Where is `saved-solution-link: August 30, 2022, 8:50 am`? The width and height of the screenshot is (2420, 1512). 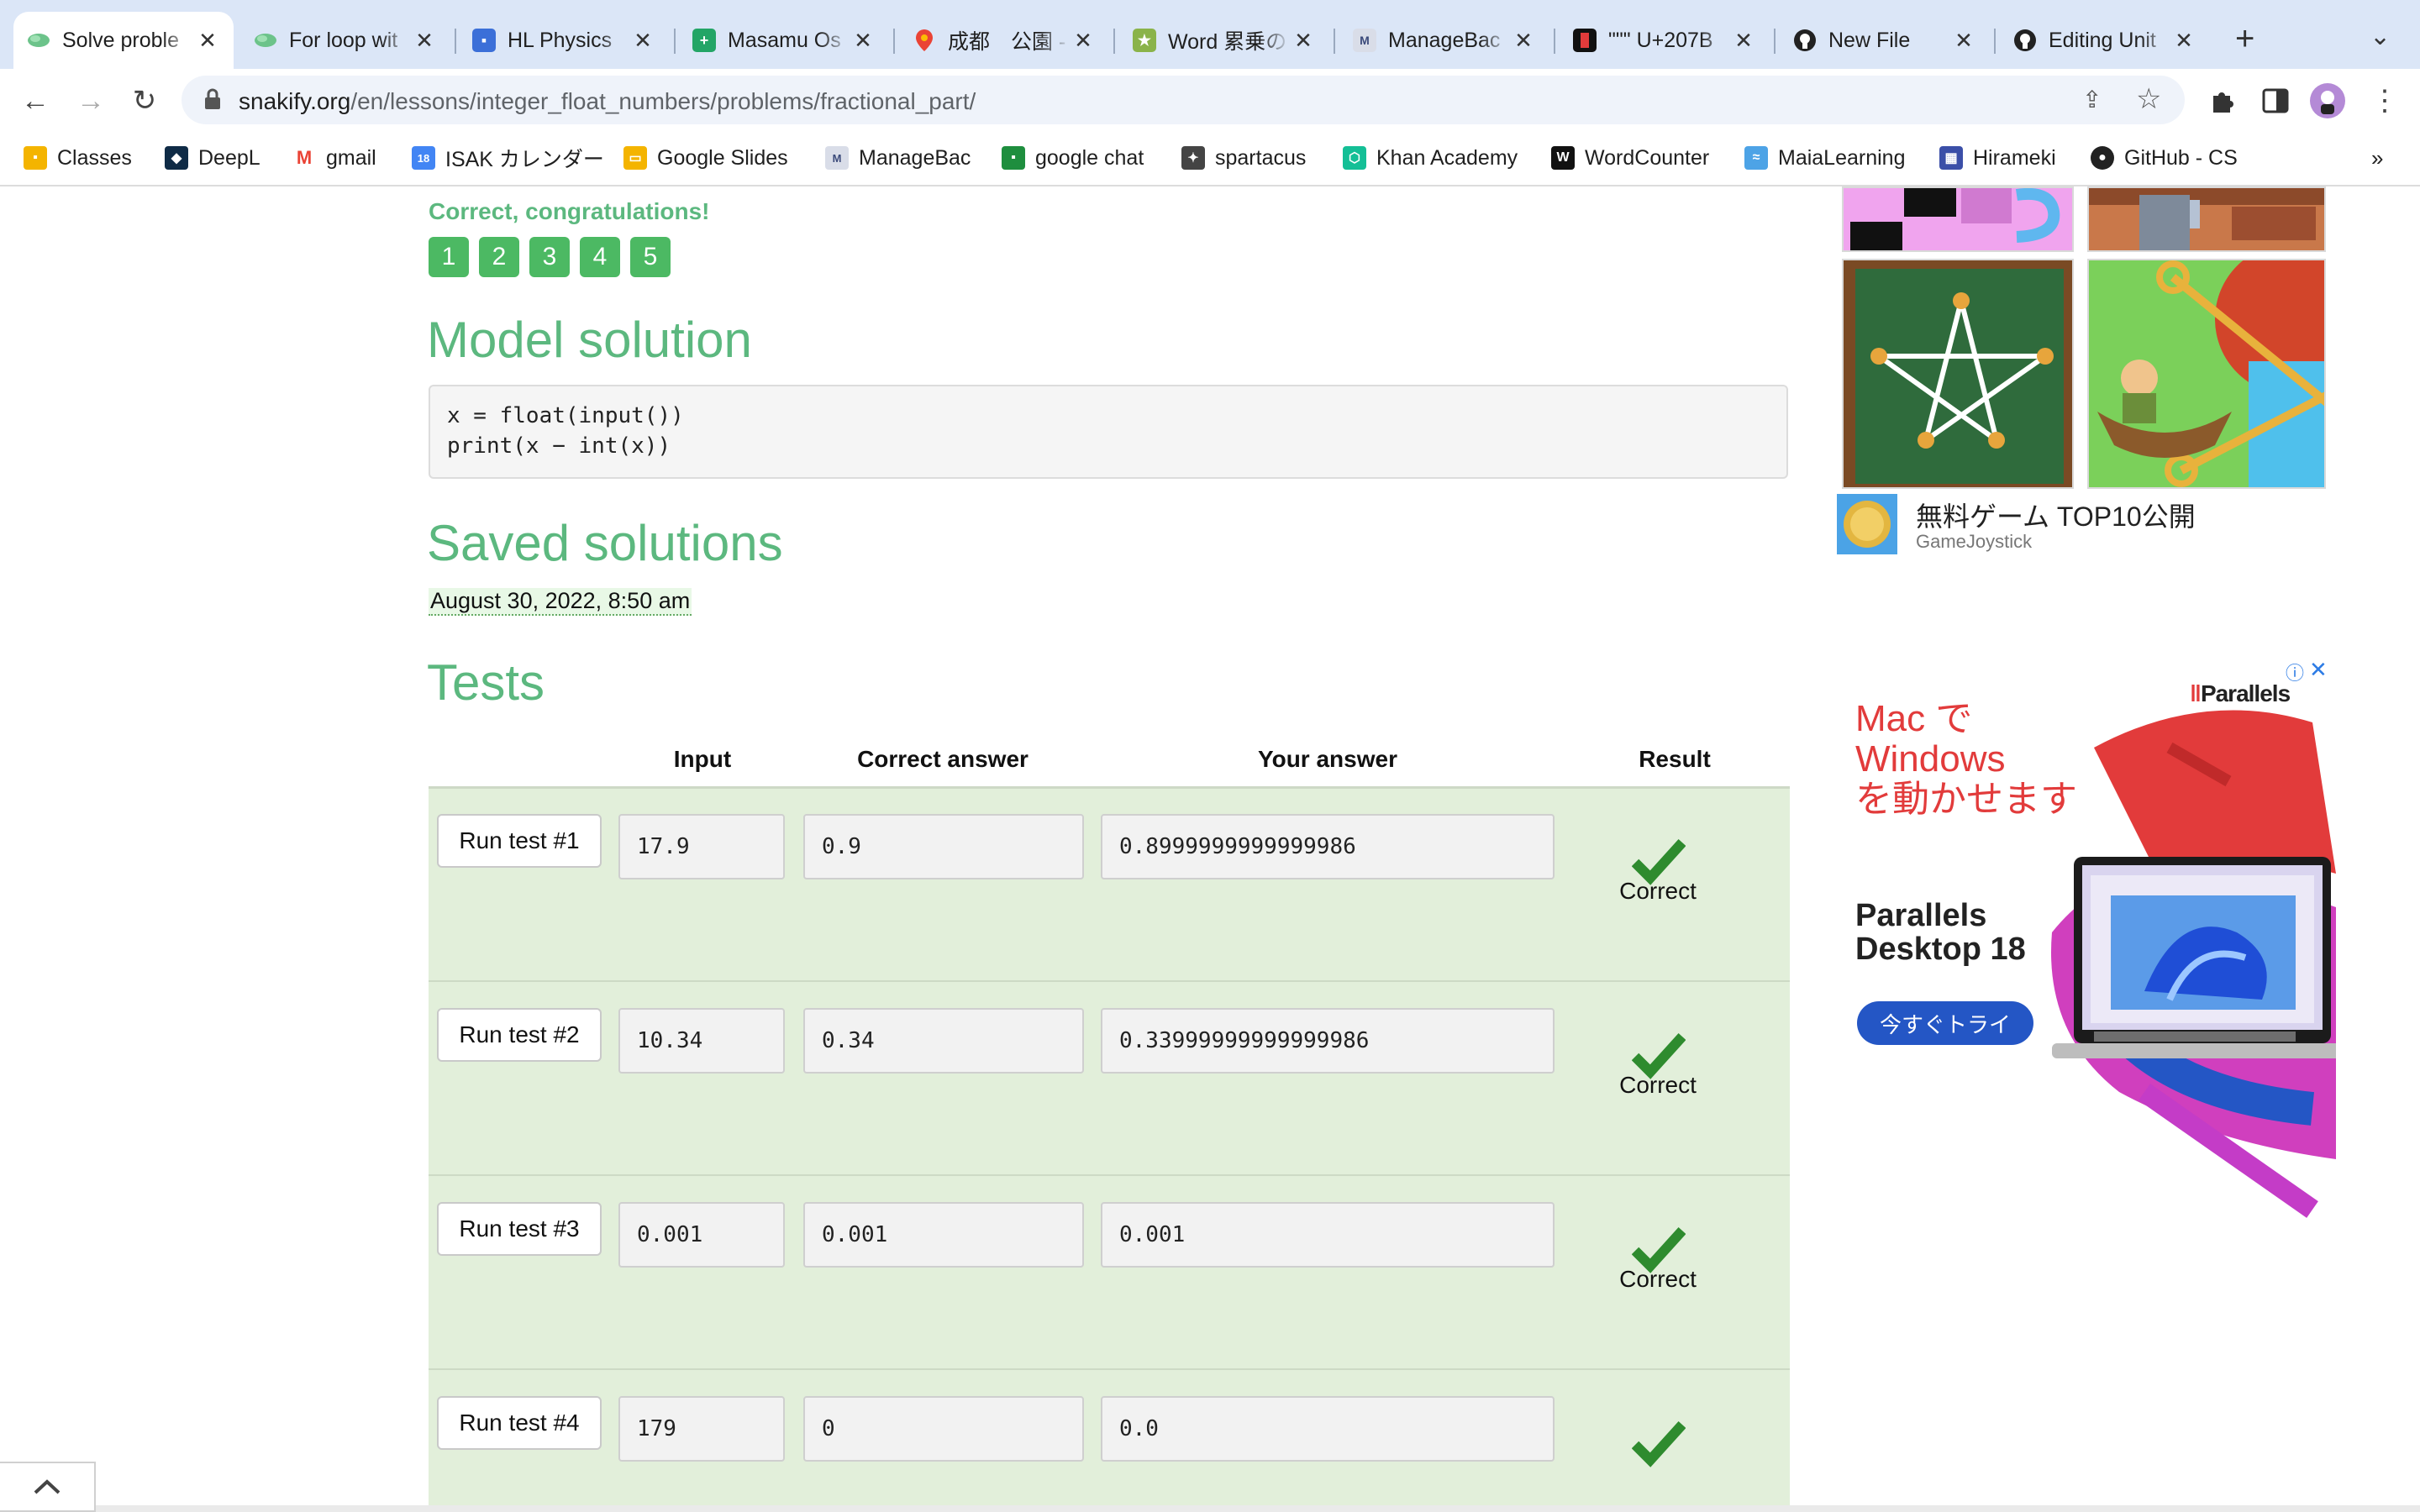 saved-solution-link: August 30, 2022, 8:50 am is located at coordinates (560, 602).